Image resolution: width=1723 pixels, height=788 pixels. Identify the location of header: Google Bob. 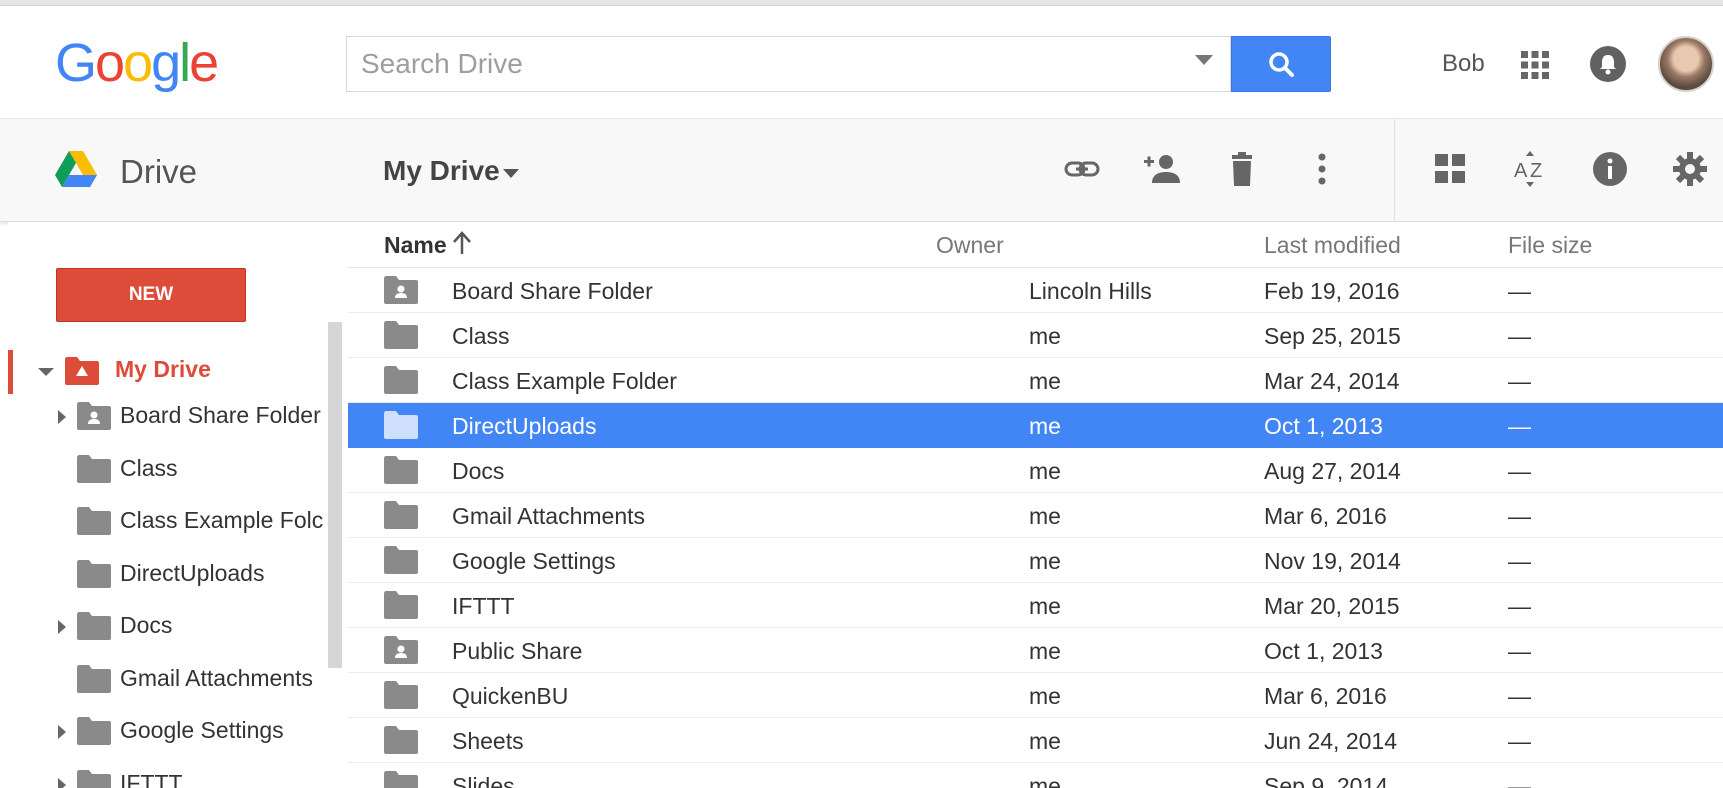
(861, 62).